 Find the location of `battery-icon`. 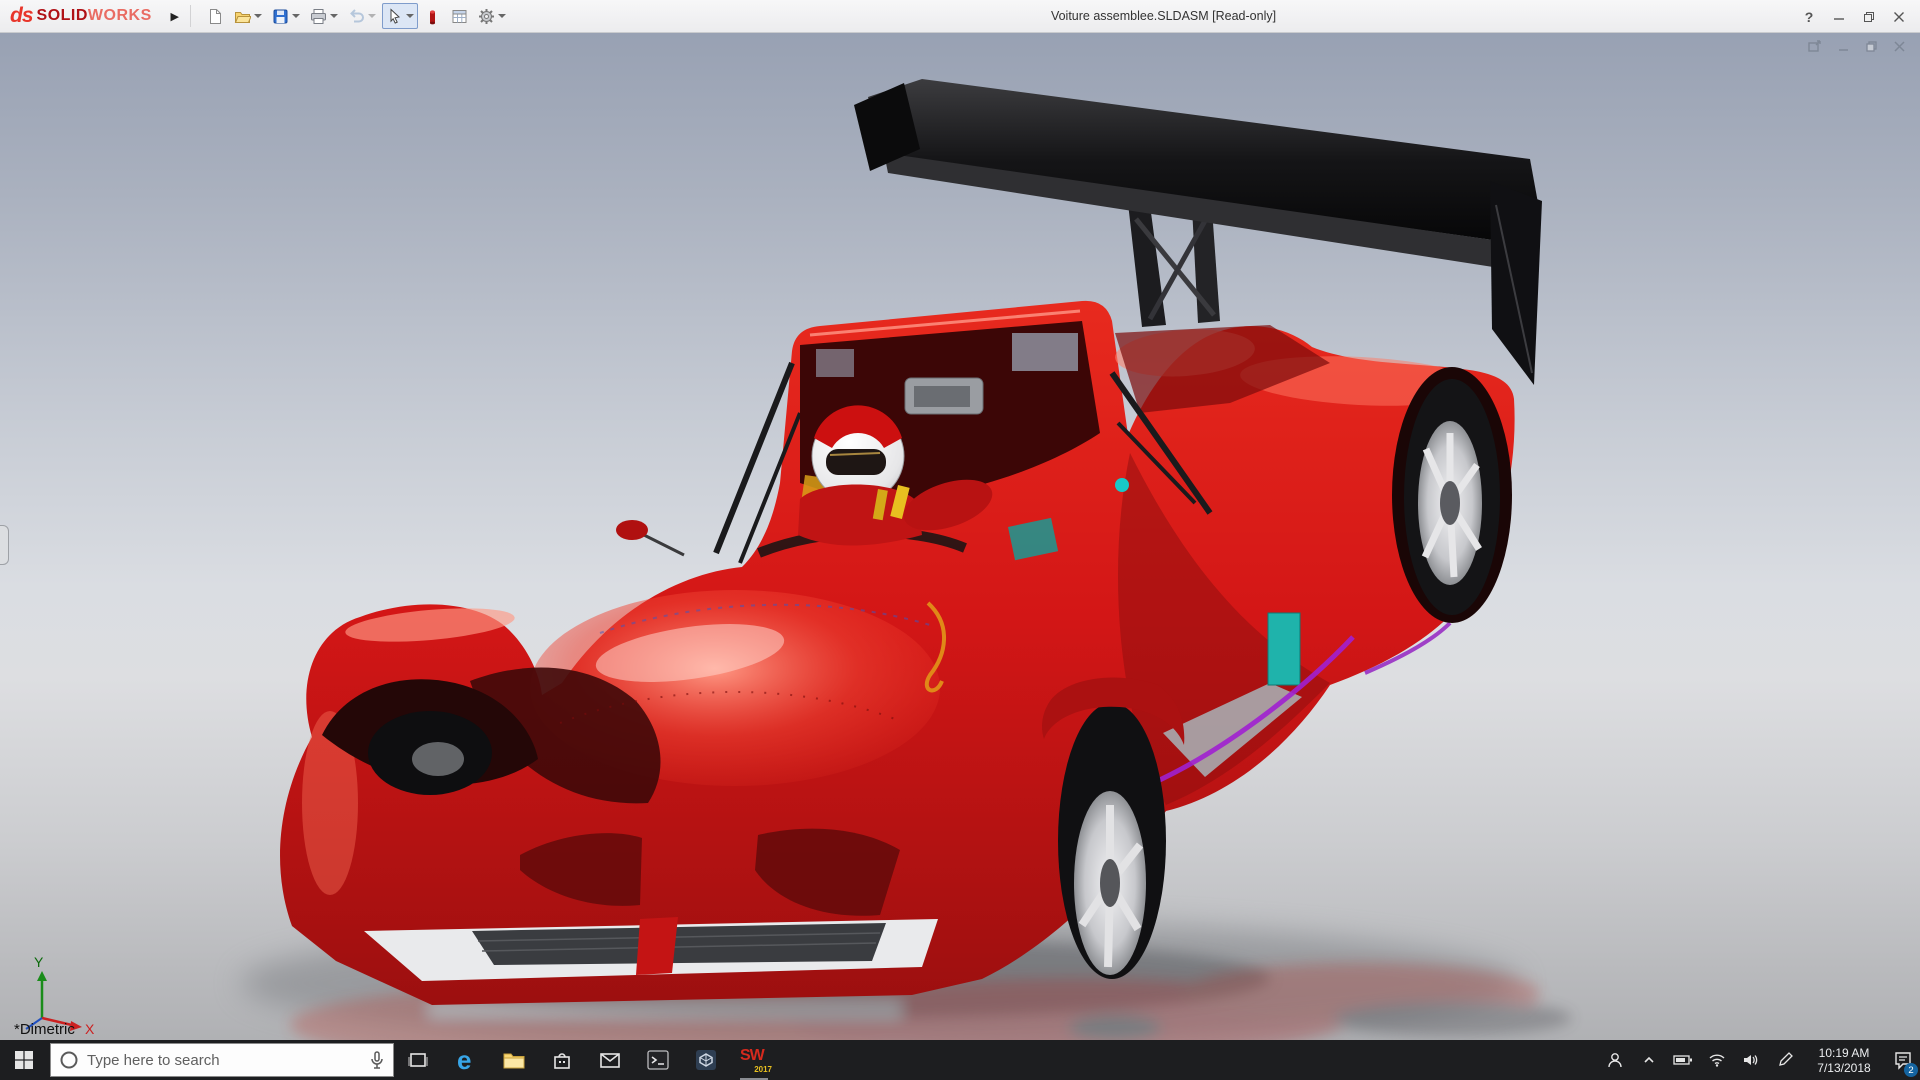

battery-icon is located at coordinates (1682, 1060).